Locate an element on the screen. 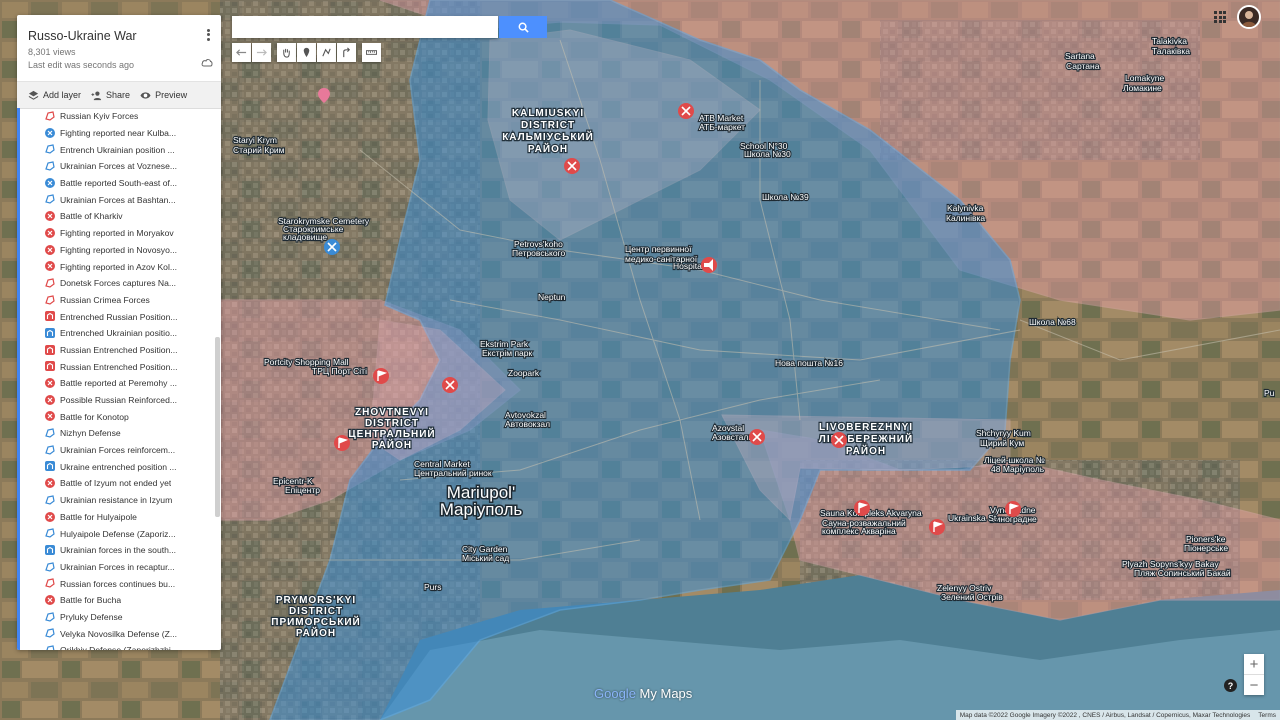 Image resolution: width=1280 pixels, height=720 pixels. layer-label: Fighting reported in Moryakov is located at coordinates (117, 233).